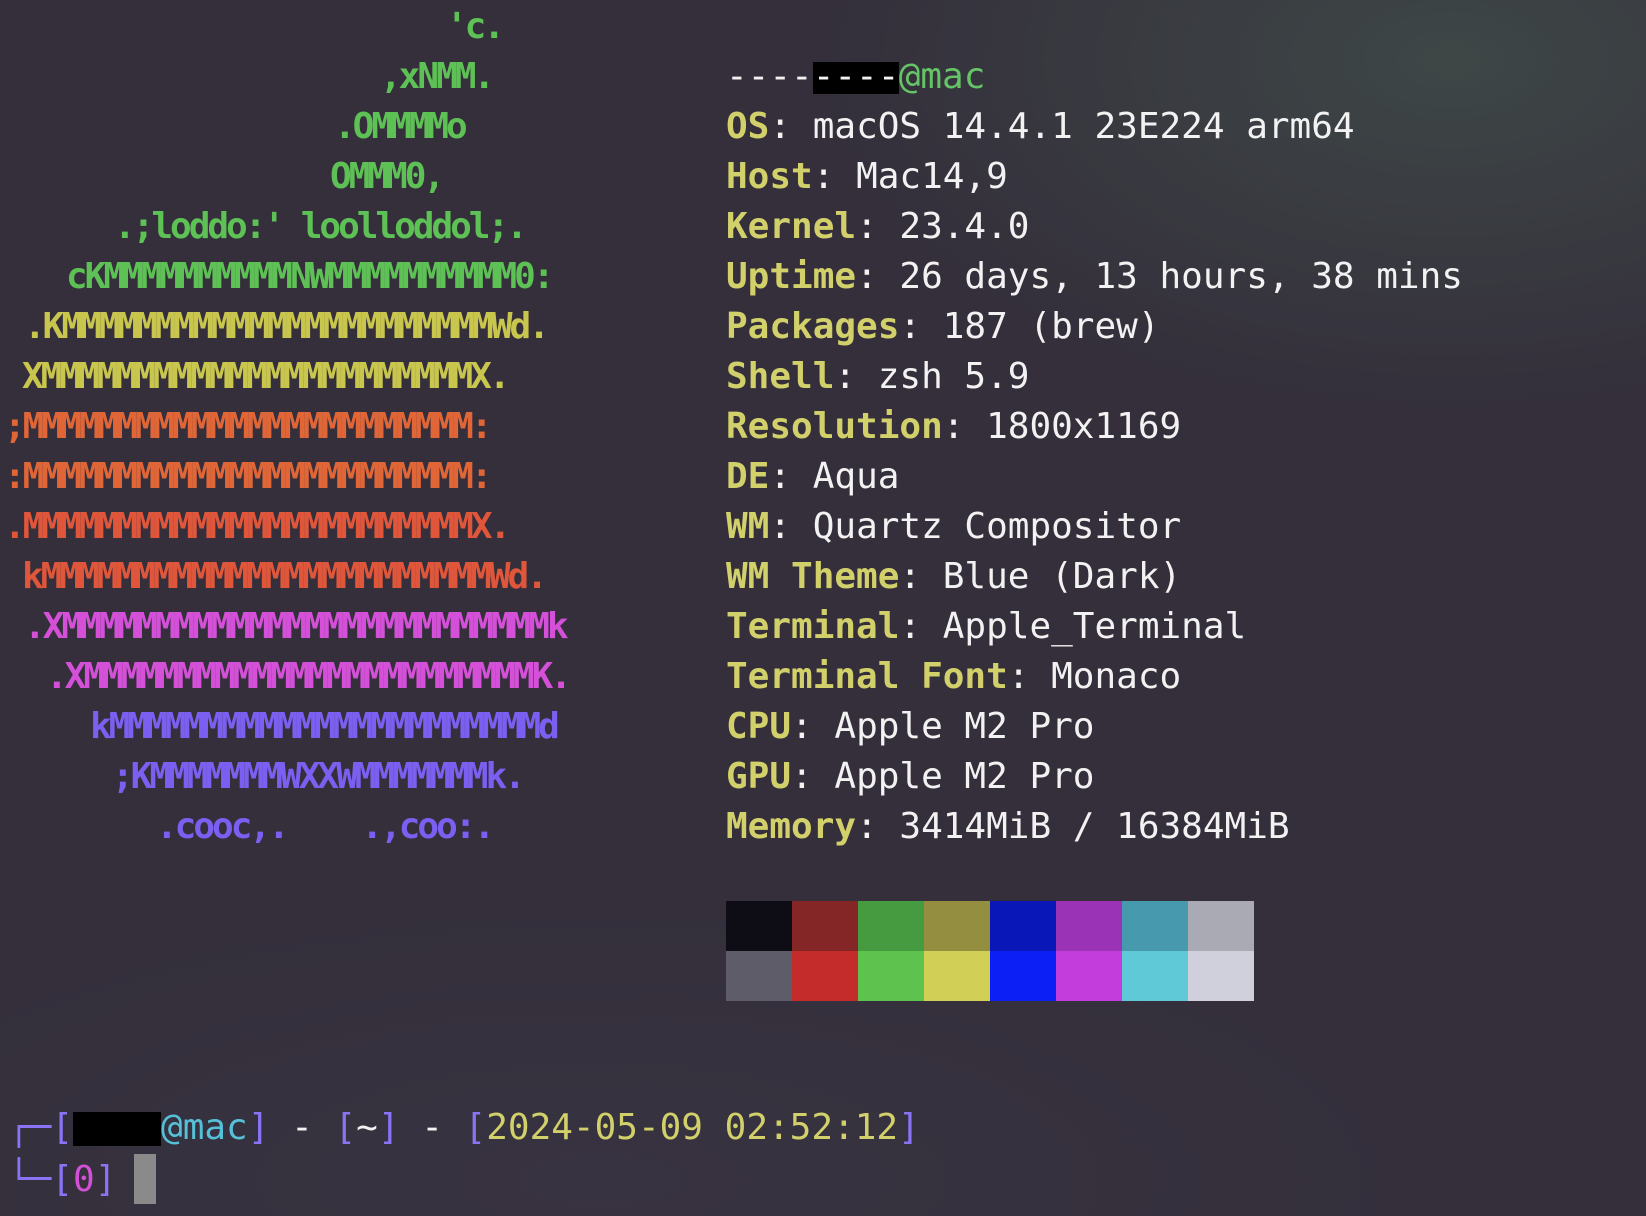 This screenshot has height=1216, width=1646. What do you see at coordinates (437, 76) in the screenshot?
I see `logo-line: ,xNMM.` at bounding box center [437, 76].